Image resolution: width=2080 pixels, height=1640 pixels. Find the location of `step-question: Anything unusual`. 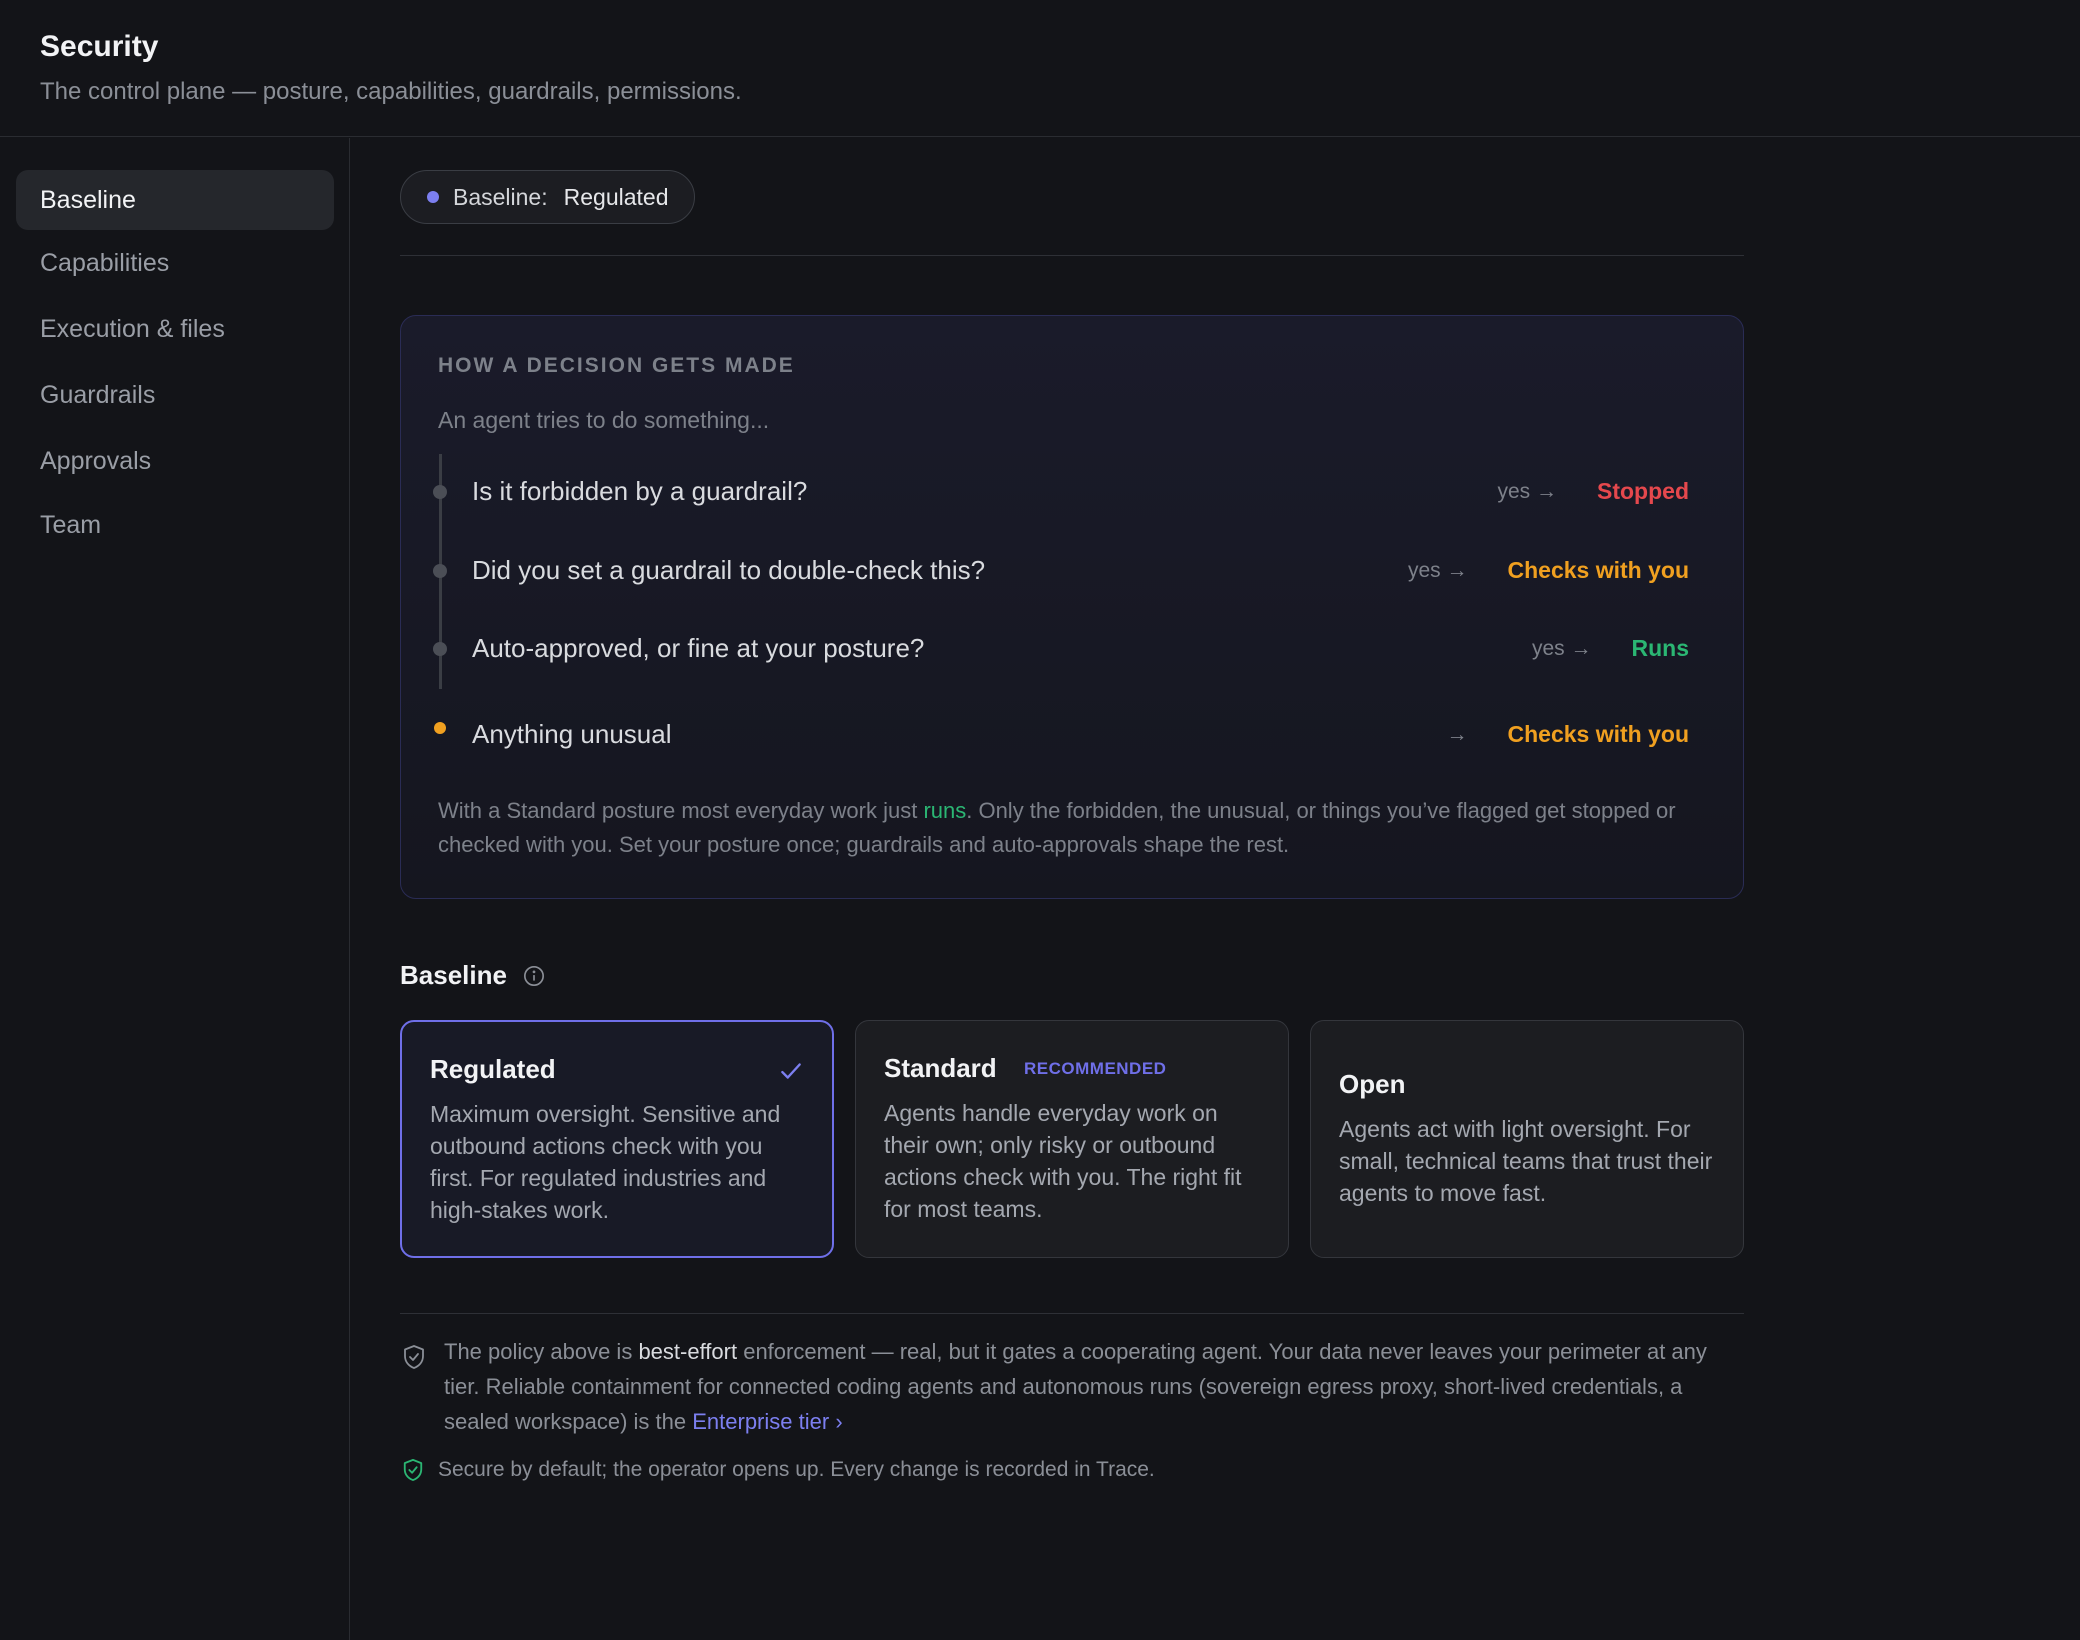

step-question: Anything unusual is located at coordinates (572, 734).